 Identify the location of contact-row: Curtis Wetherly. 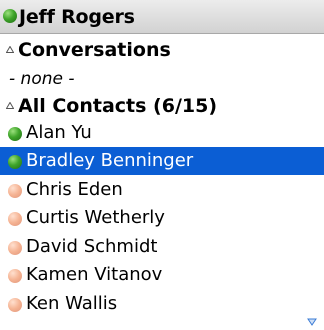
(162, 218).